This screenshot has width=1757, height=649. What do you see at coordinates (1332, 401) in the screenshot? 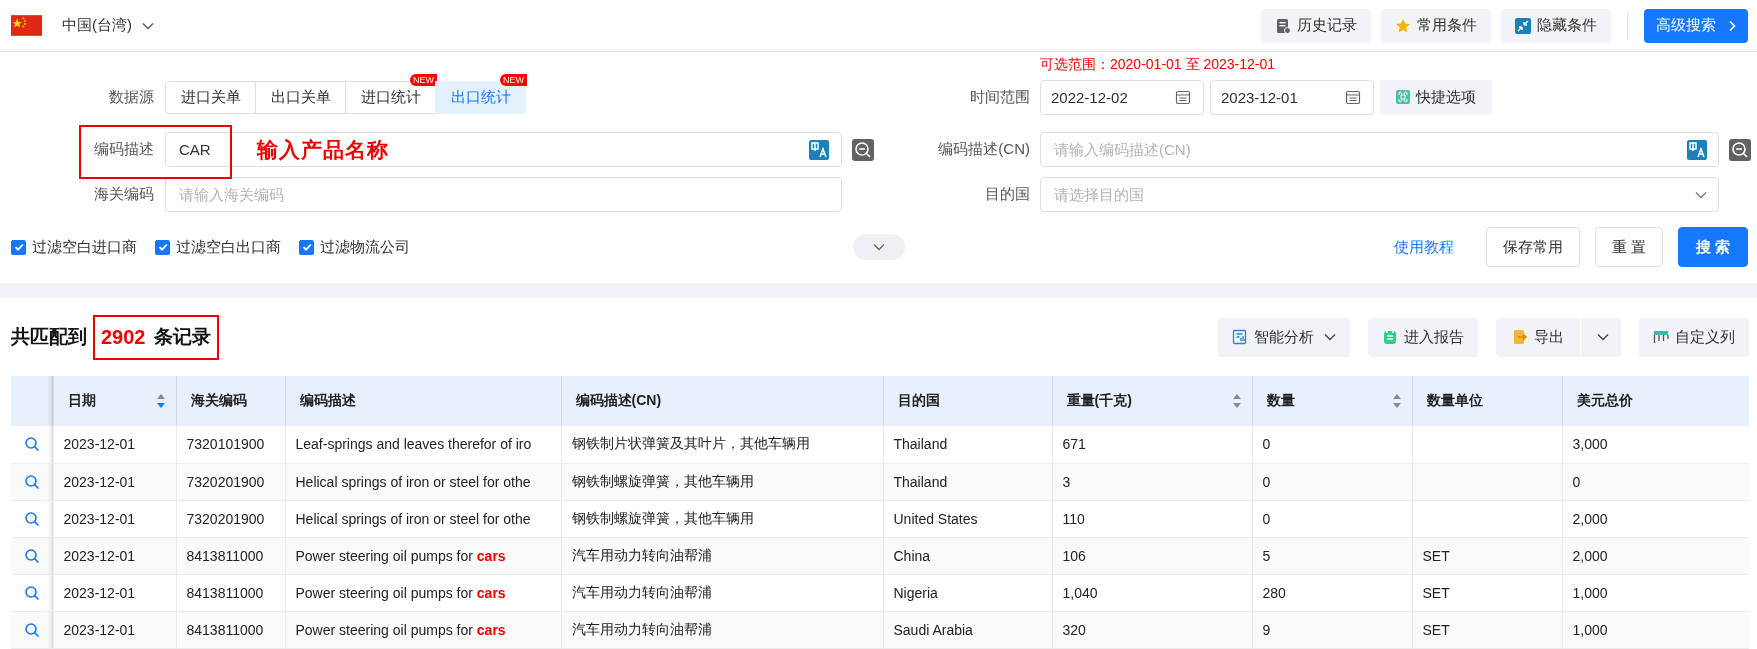
I see `column-header: 数量` at bounding box center [1332, 401].